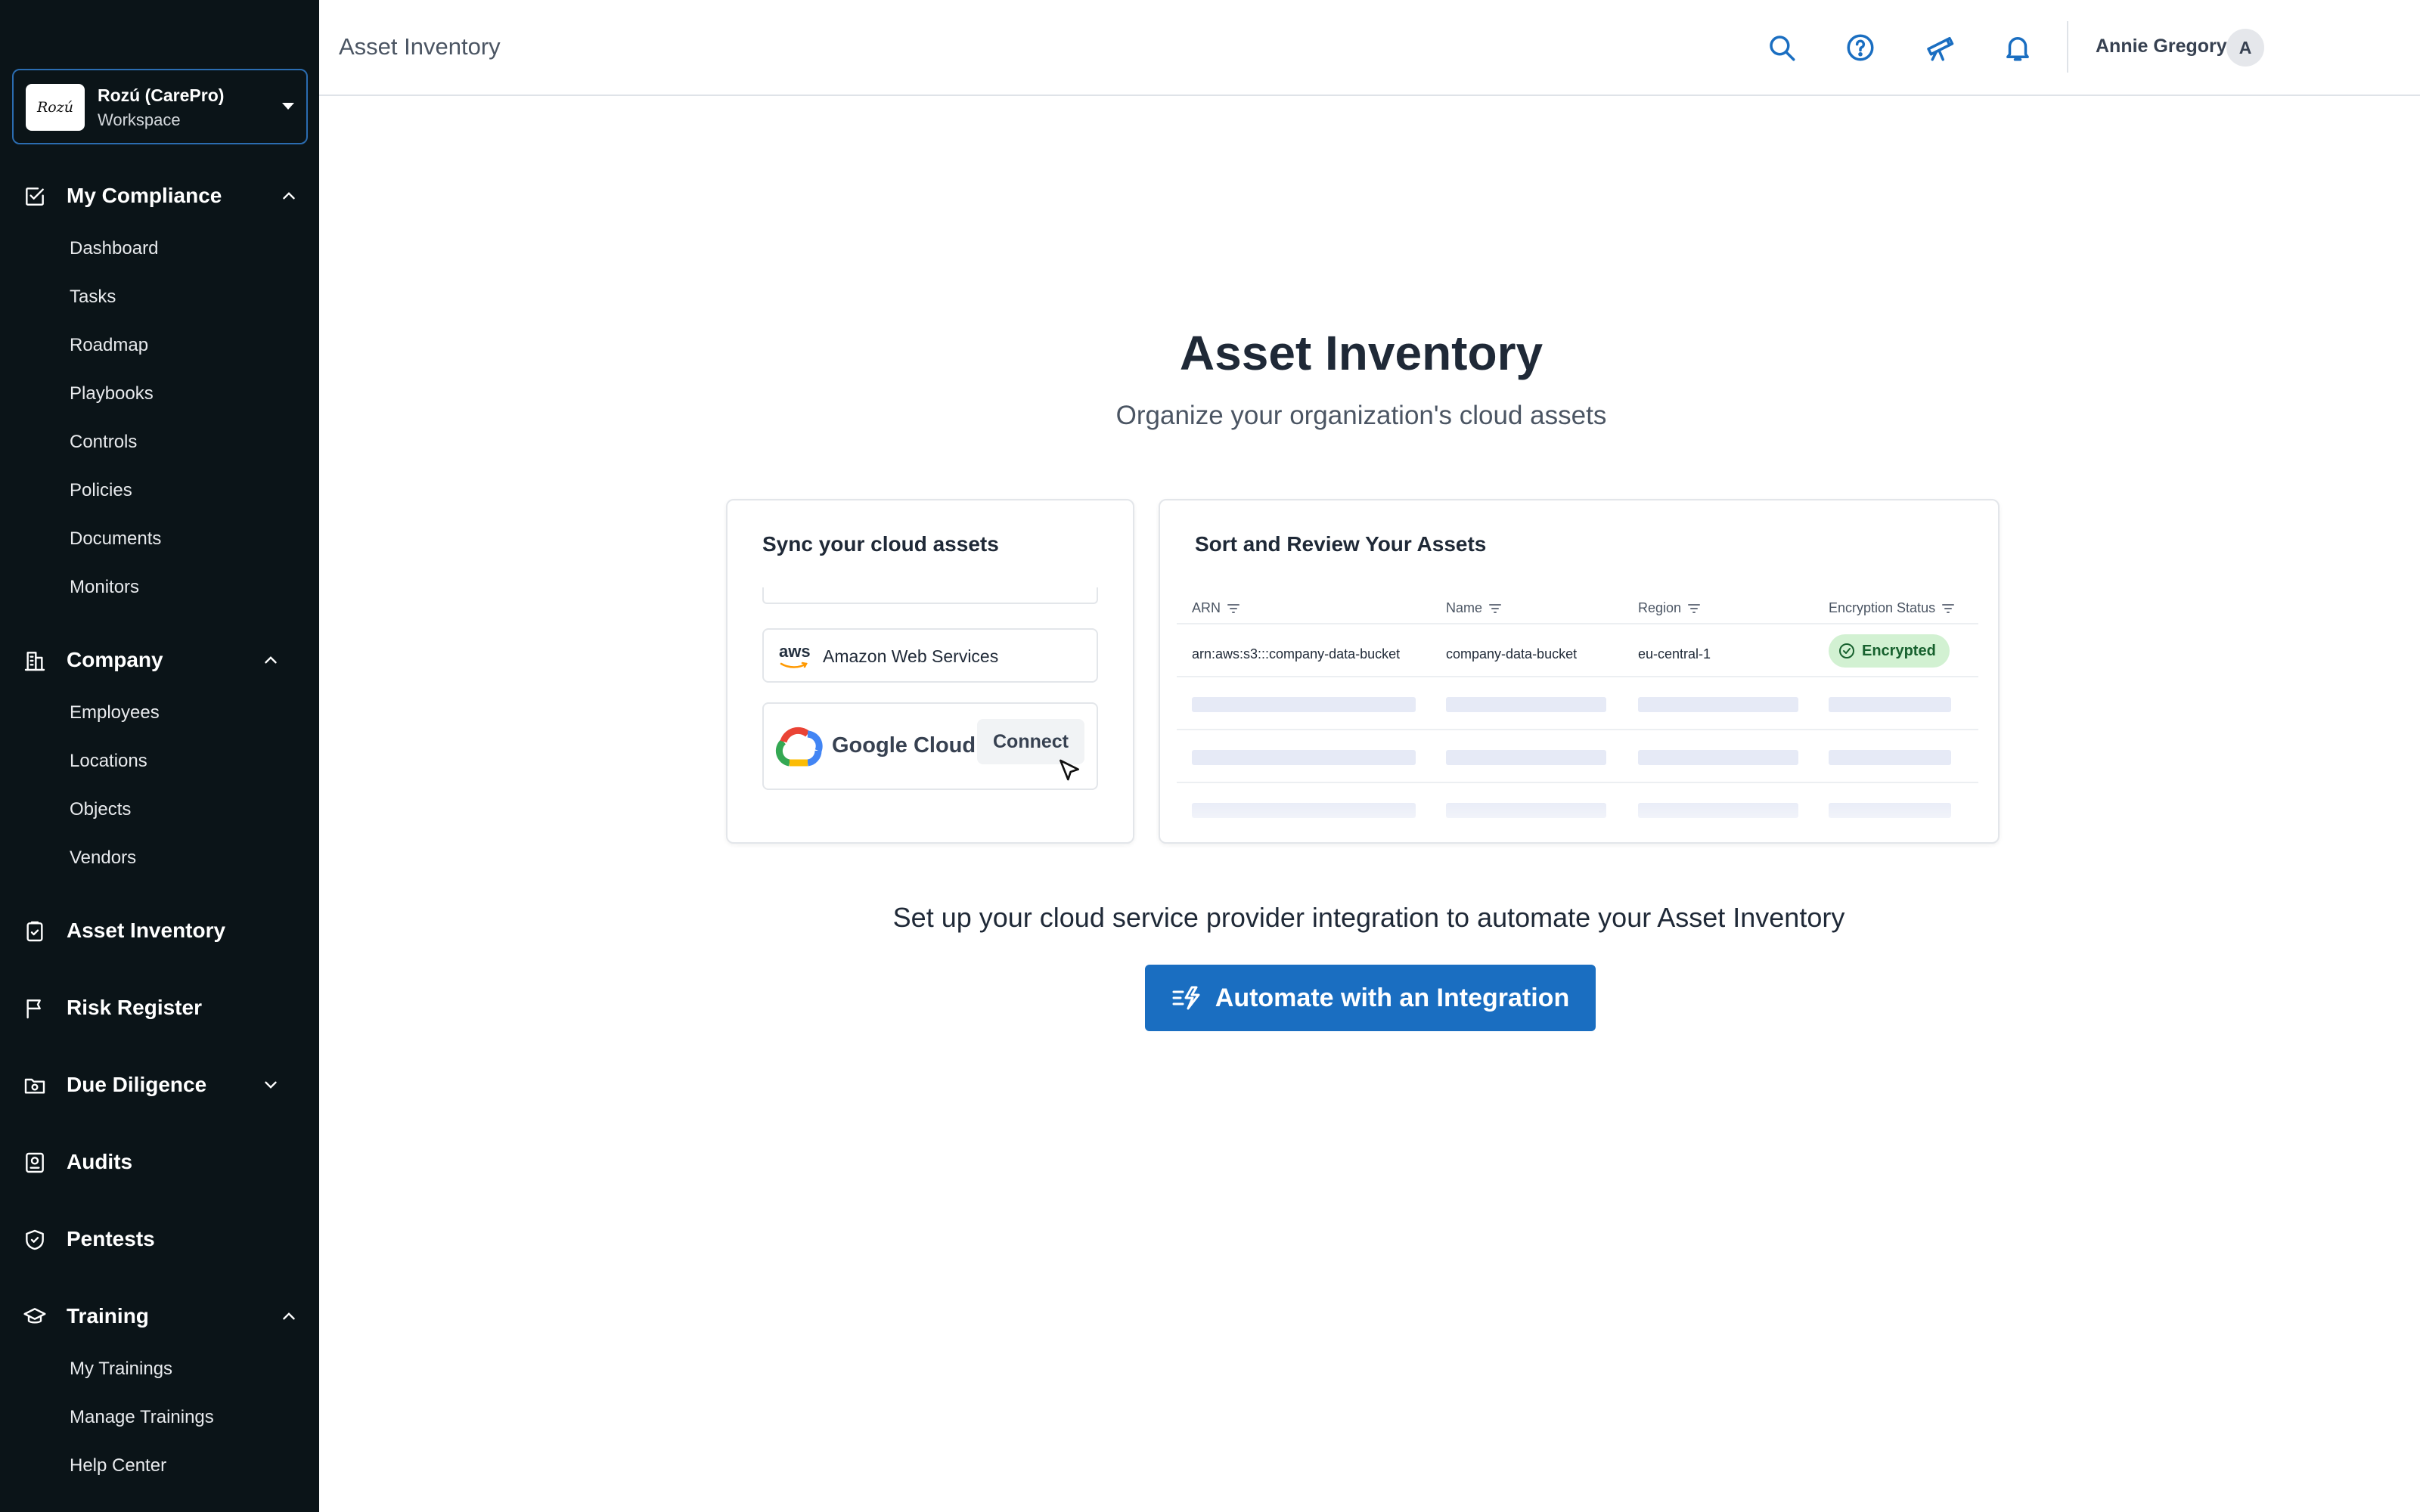 This screenshot has height=1512, width=2420. Describe the element at coordinates (100, 809) in the screenshot. I see `sidebar-item-objects: Objects` at that location.